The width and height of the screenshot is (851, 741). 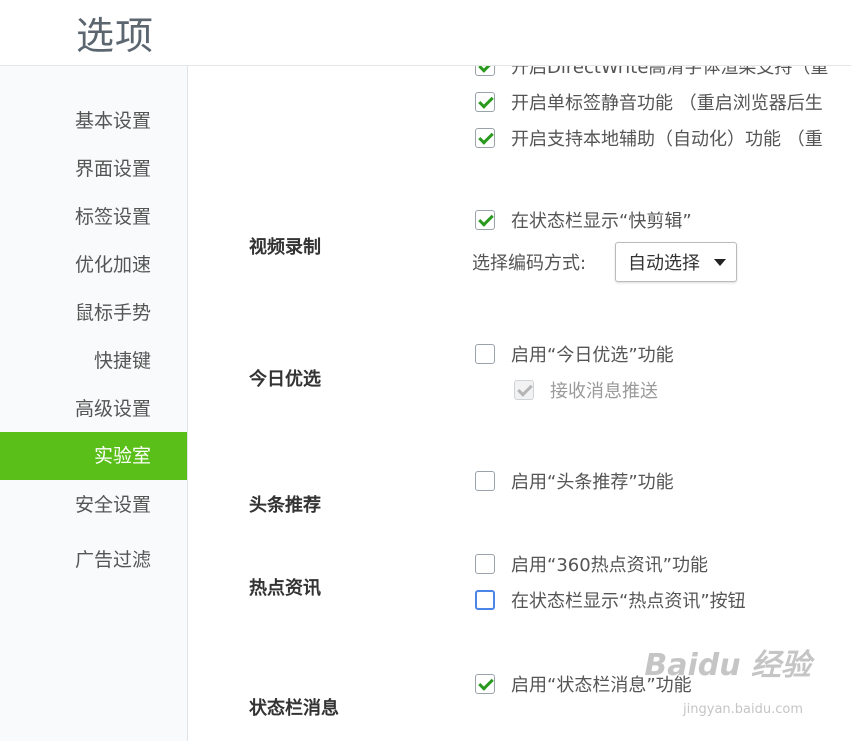 What do you see at coordinates (285, 379) in the screenshot?
I see `section-today-label: 今日优选` at bounding box center [285, 379].